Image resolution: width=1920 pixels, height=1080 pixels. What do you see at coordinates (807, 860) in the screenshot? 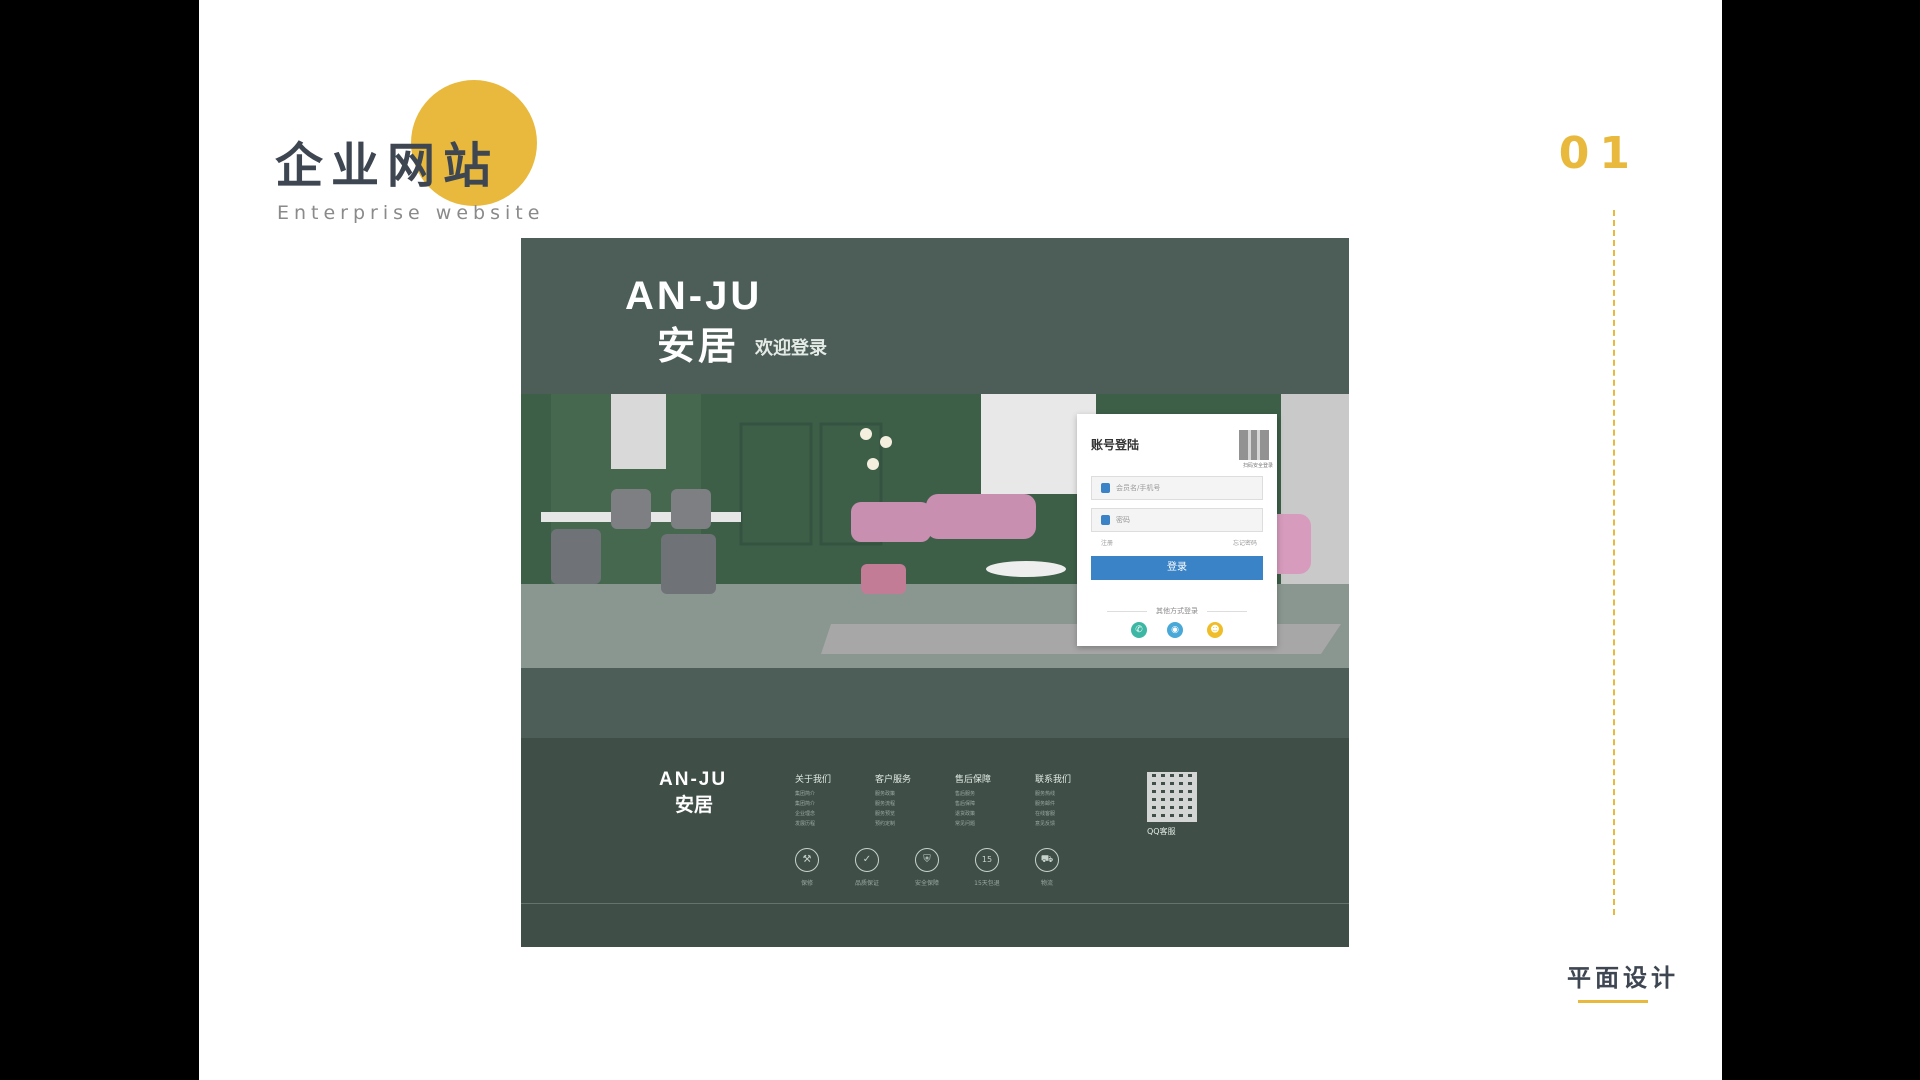
I see `wrench-icon: ⚒` at bounding box center [807, 860].